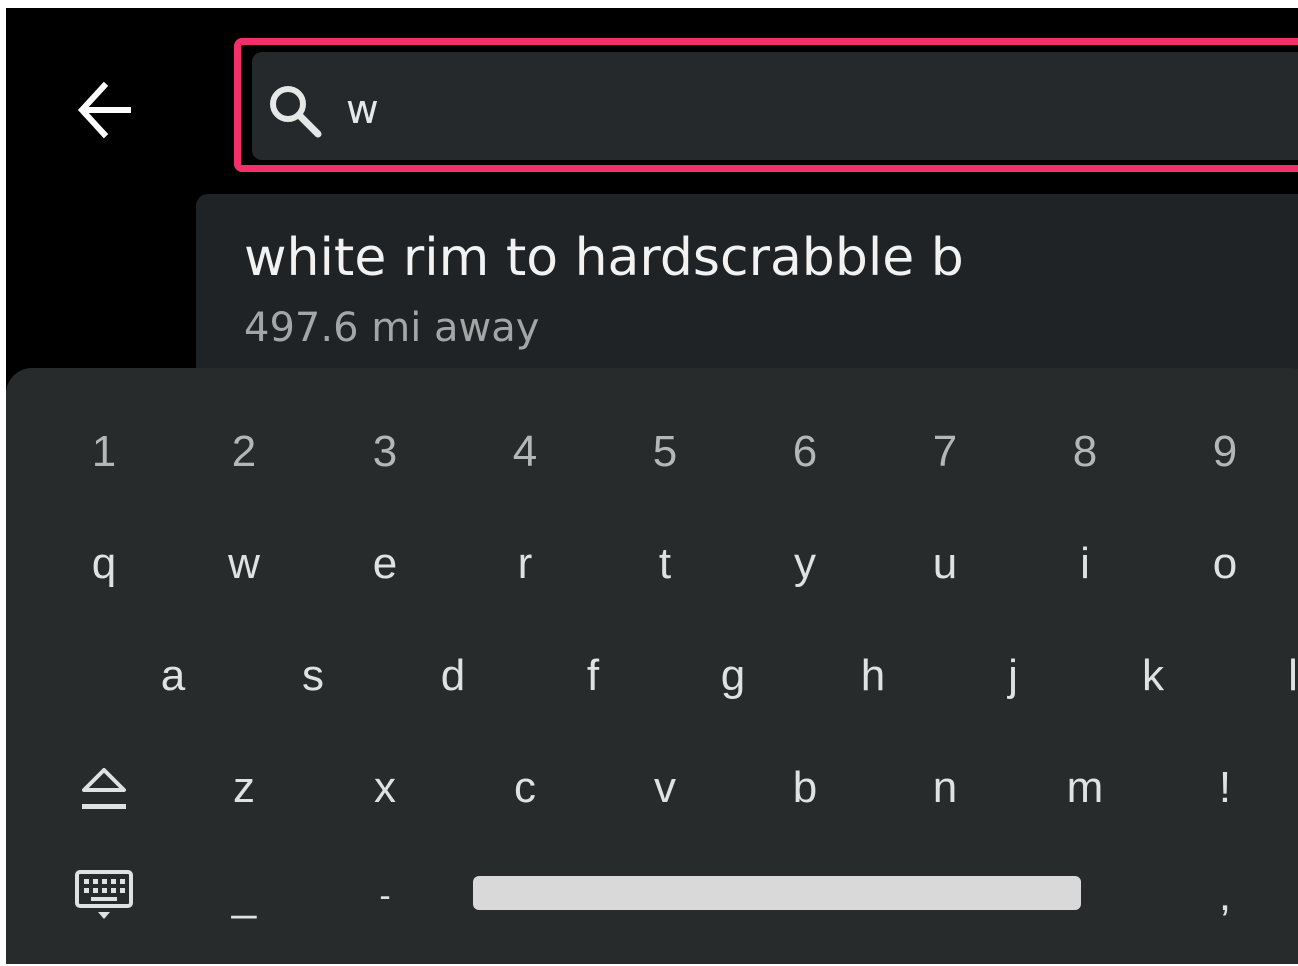  I want to click on spacebar, so click(777, 893).